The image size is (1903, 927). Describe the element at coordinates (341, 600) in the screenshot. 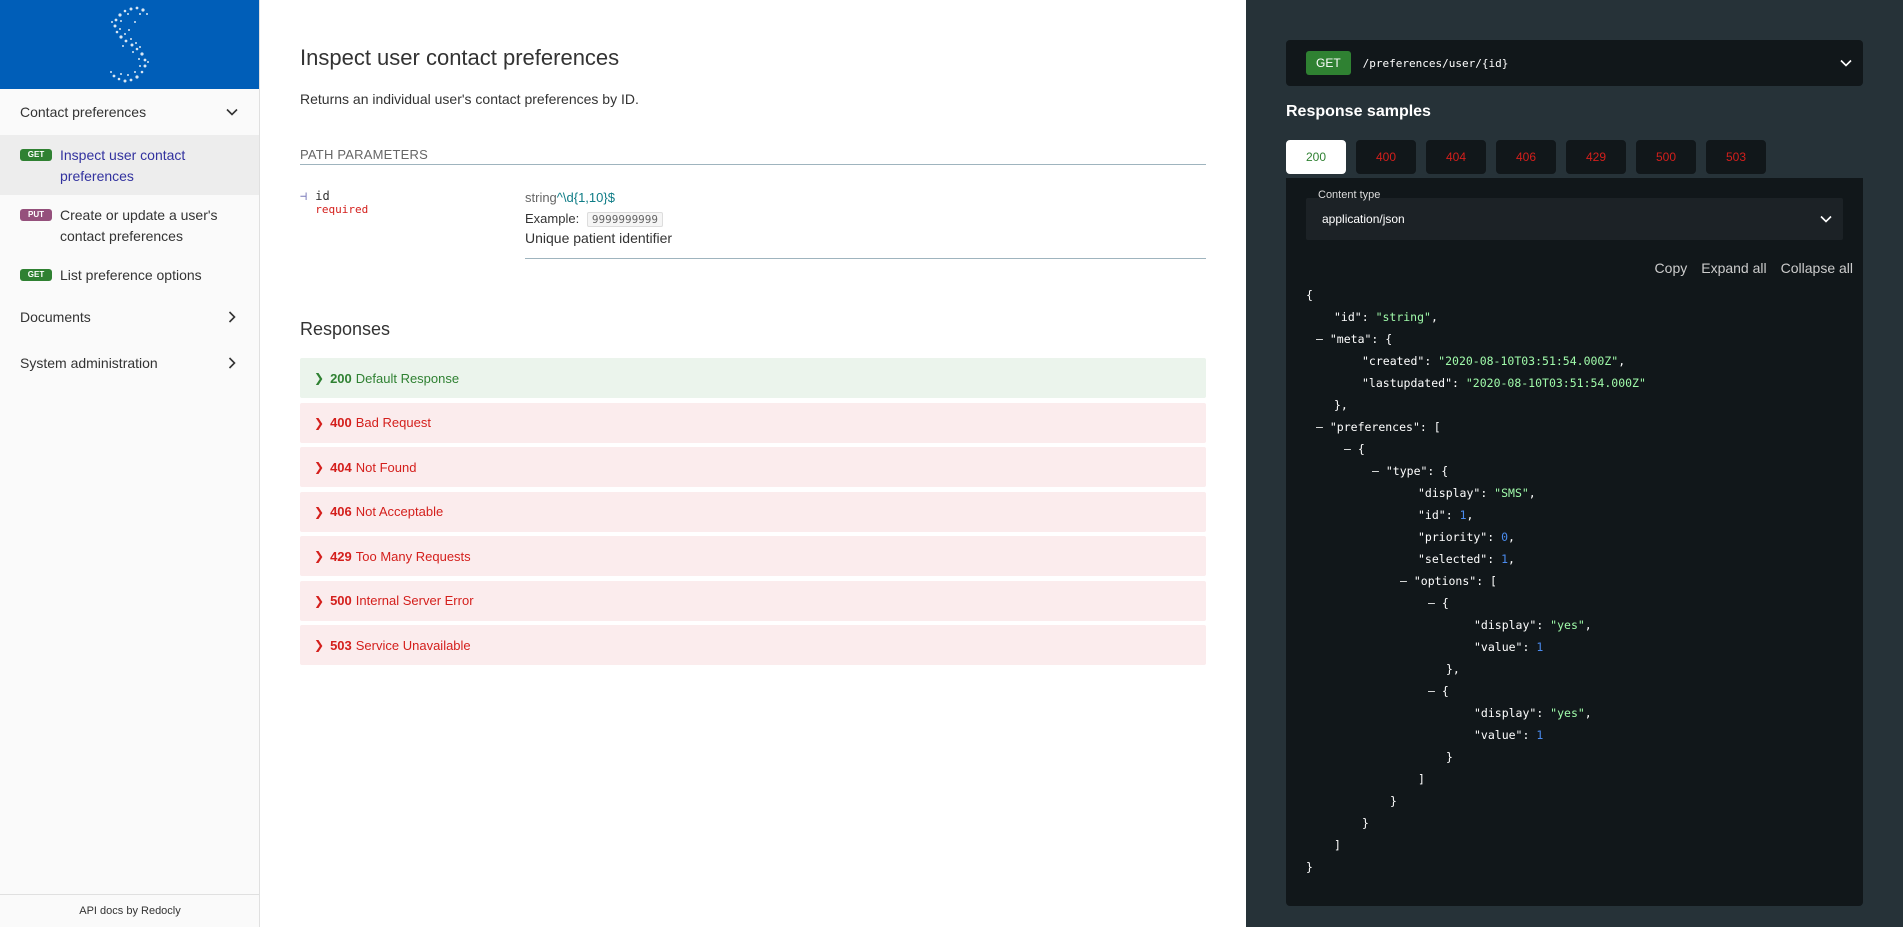

I see `response-code: 500` at that location.